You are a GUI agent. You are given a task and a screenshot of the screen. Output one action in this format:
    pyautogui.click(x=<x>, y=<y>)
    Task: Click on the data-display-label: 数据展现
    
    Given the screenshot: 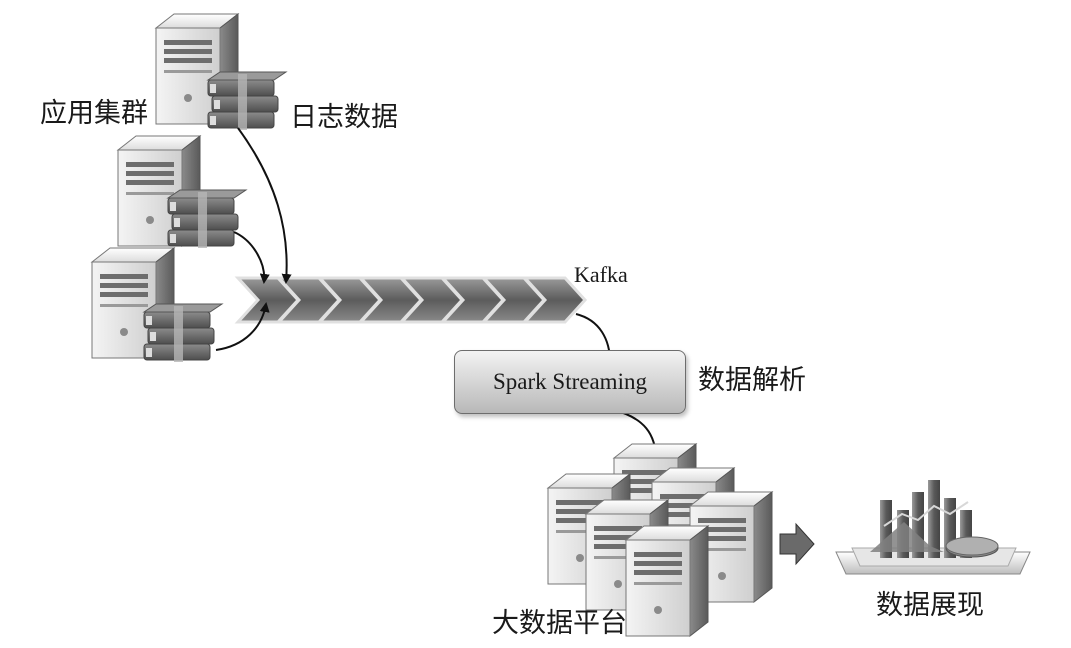 What is the action you would take?
    pyautogui.click(x=930, y=605)
    